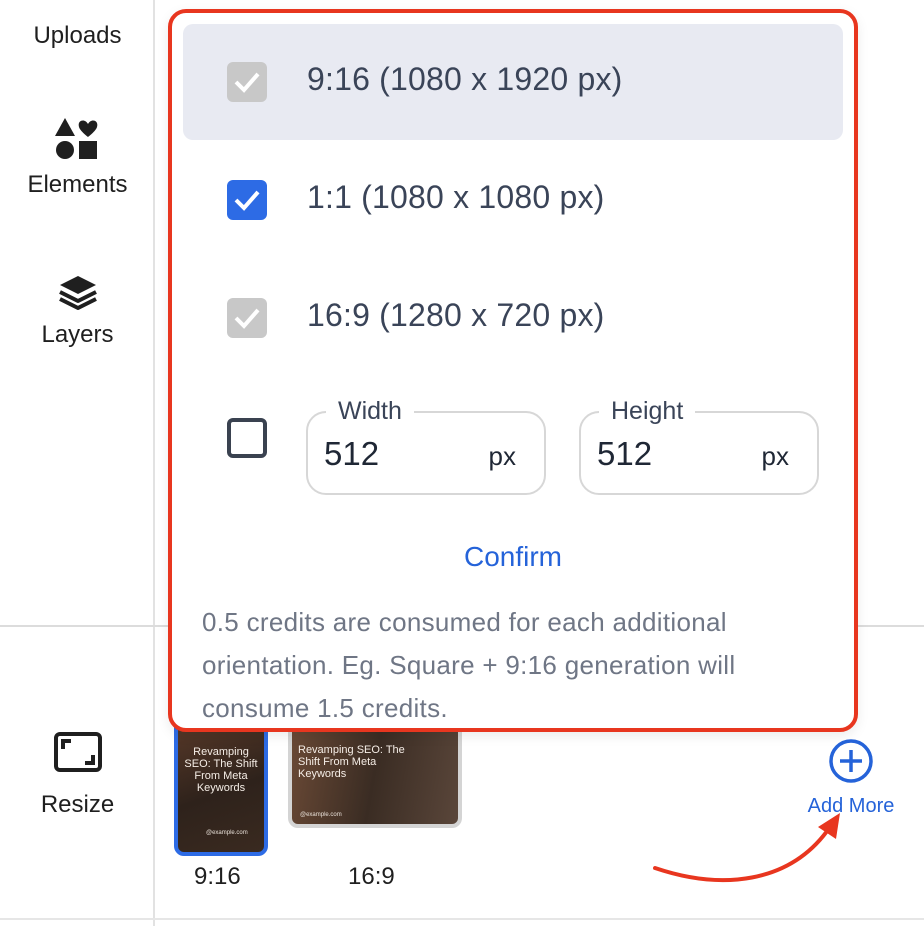  What do you see at coordinates (77, 334) in the screenshot?
I see `sidebar-item-label: Layers` at bounding box center [77, 334].